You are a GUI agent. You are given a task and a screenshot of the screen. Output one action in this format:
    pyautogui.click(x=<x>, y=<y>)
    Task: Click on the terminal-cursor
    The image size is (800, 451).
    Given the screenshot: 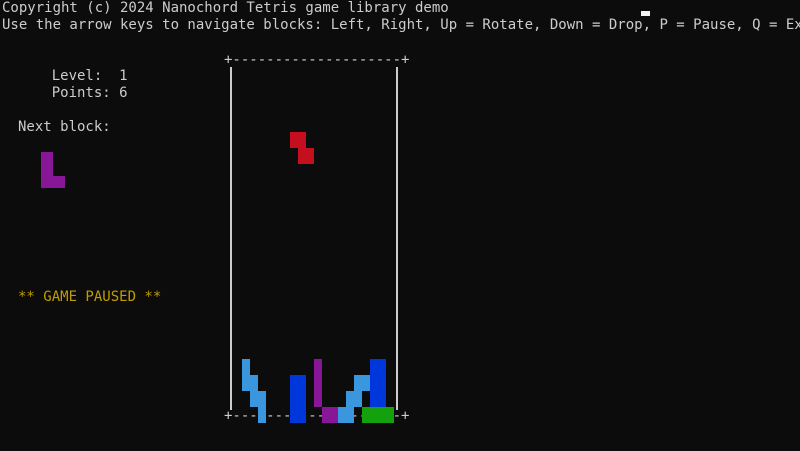 What is the action you would take?
    pyautogui.click(x=645, y=13)
    